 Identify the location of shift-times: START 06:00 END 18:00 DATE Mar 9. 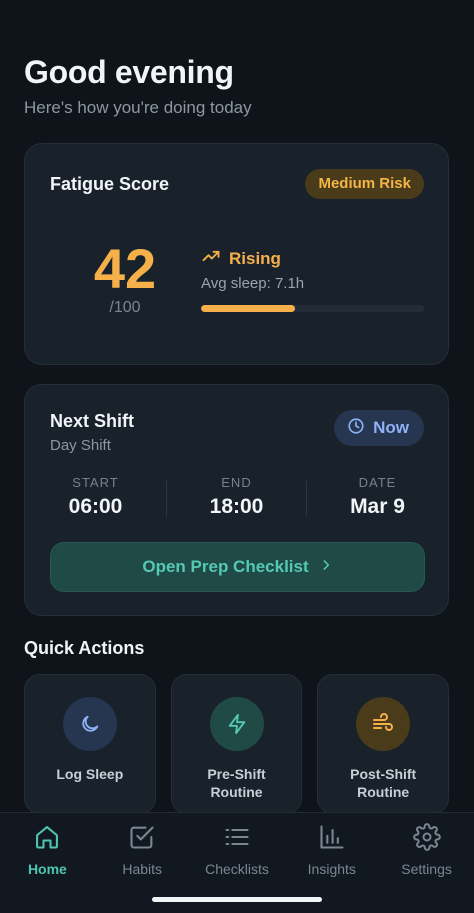
(236, 497).